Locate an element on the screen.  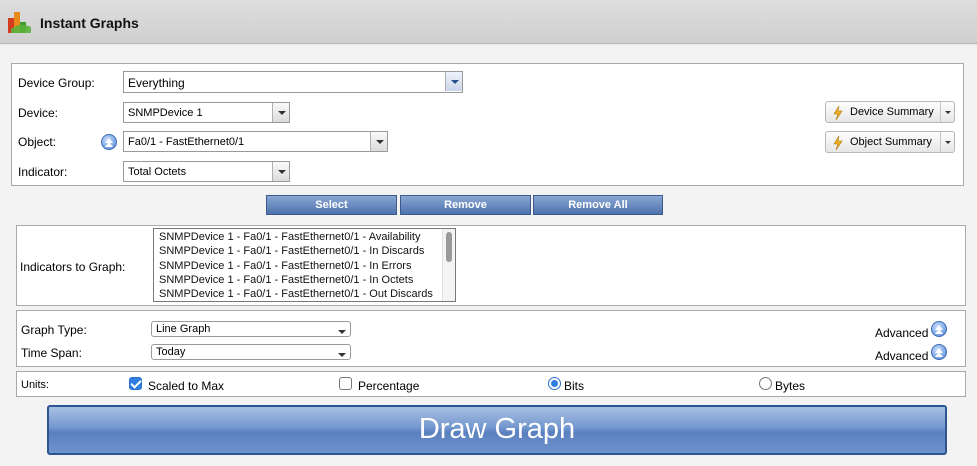
graph-type-select: Line Graph is located at coordinates (251, 329).